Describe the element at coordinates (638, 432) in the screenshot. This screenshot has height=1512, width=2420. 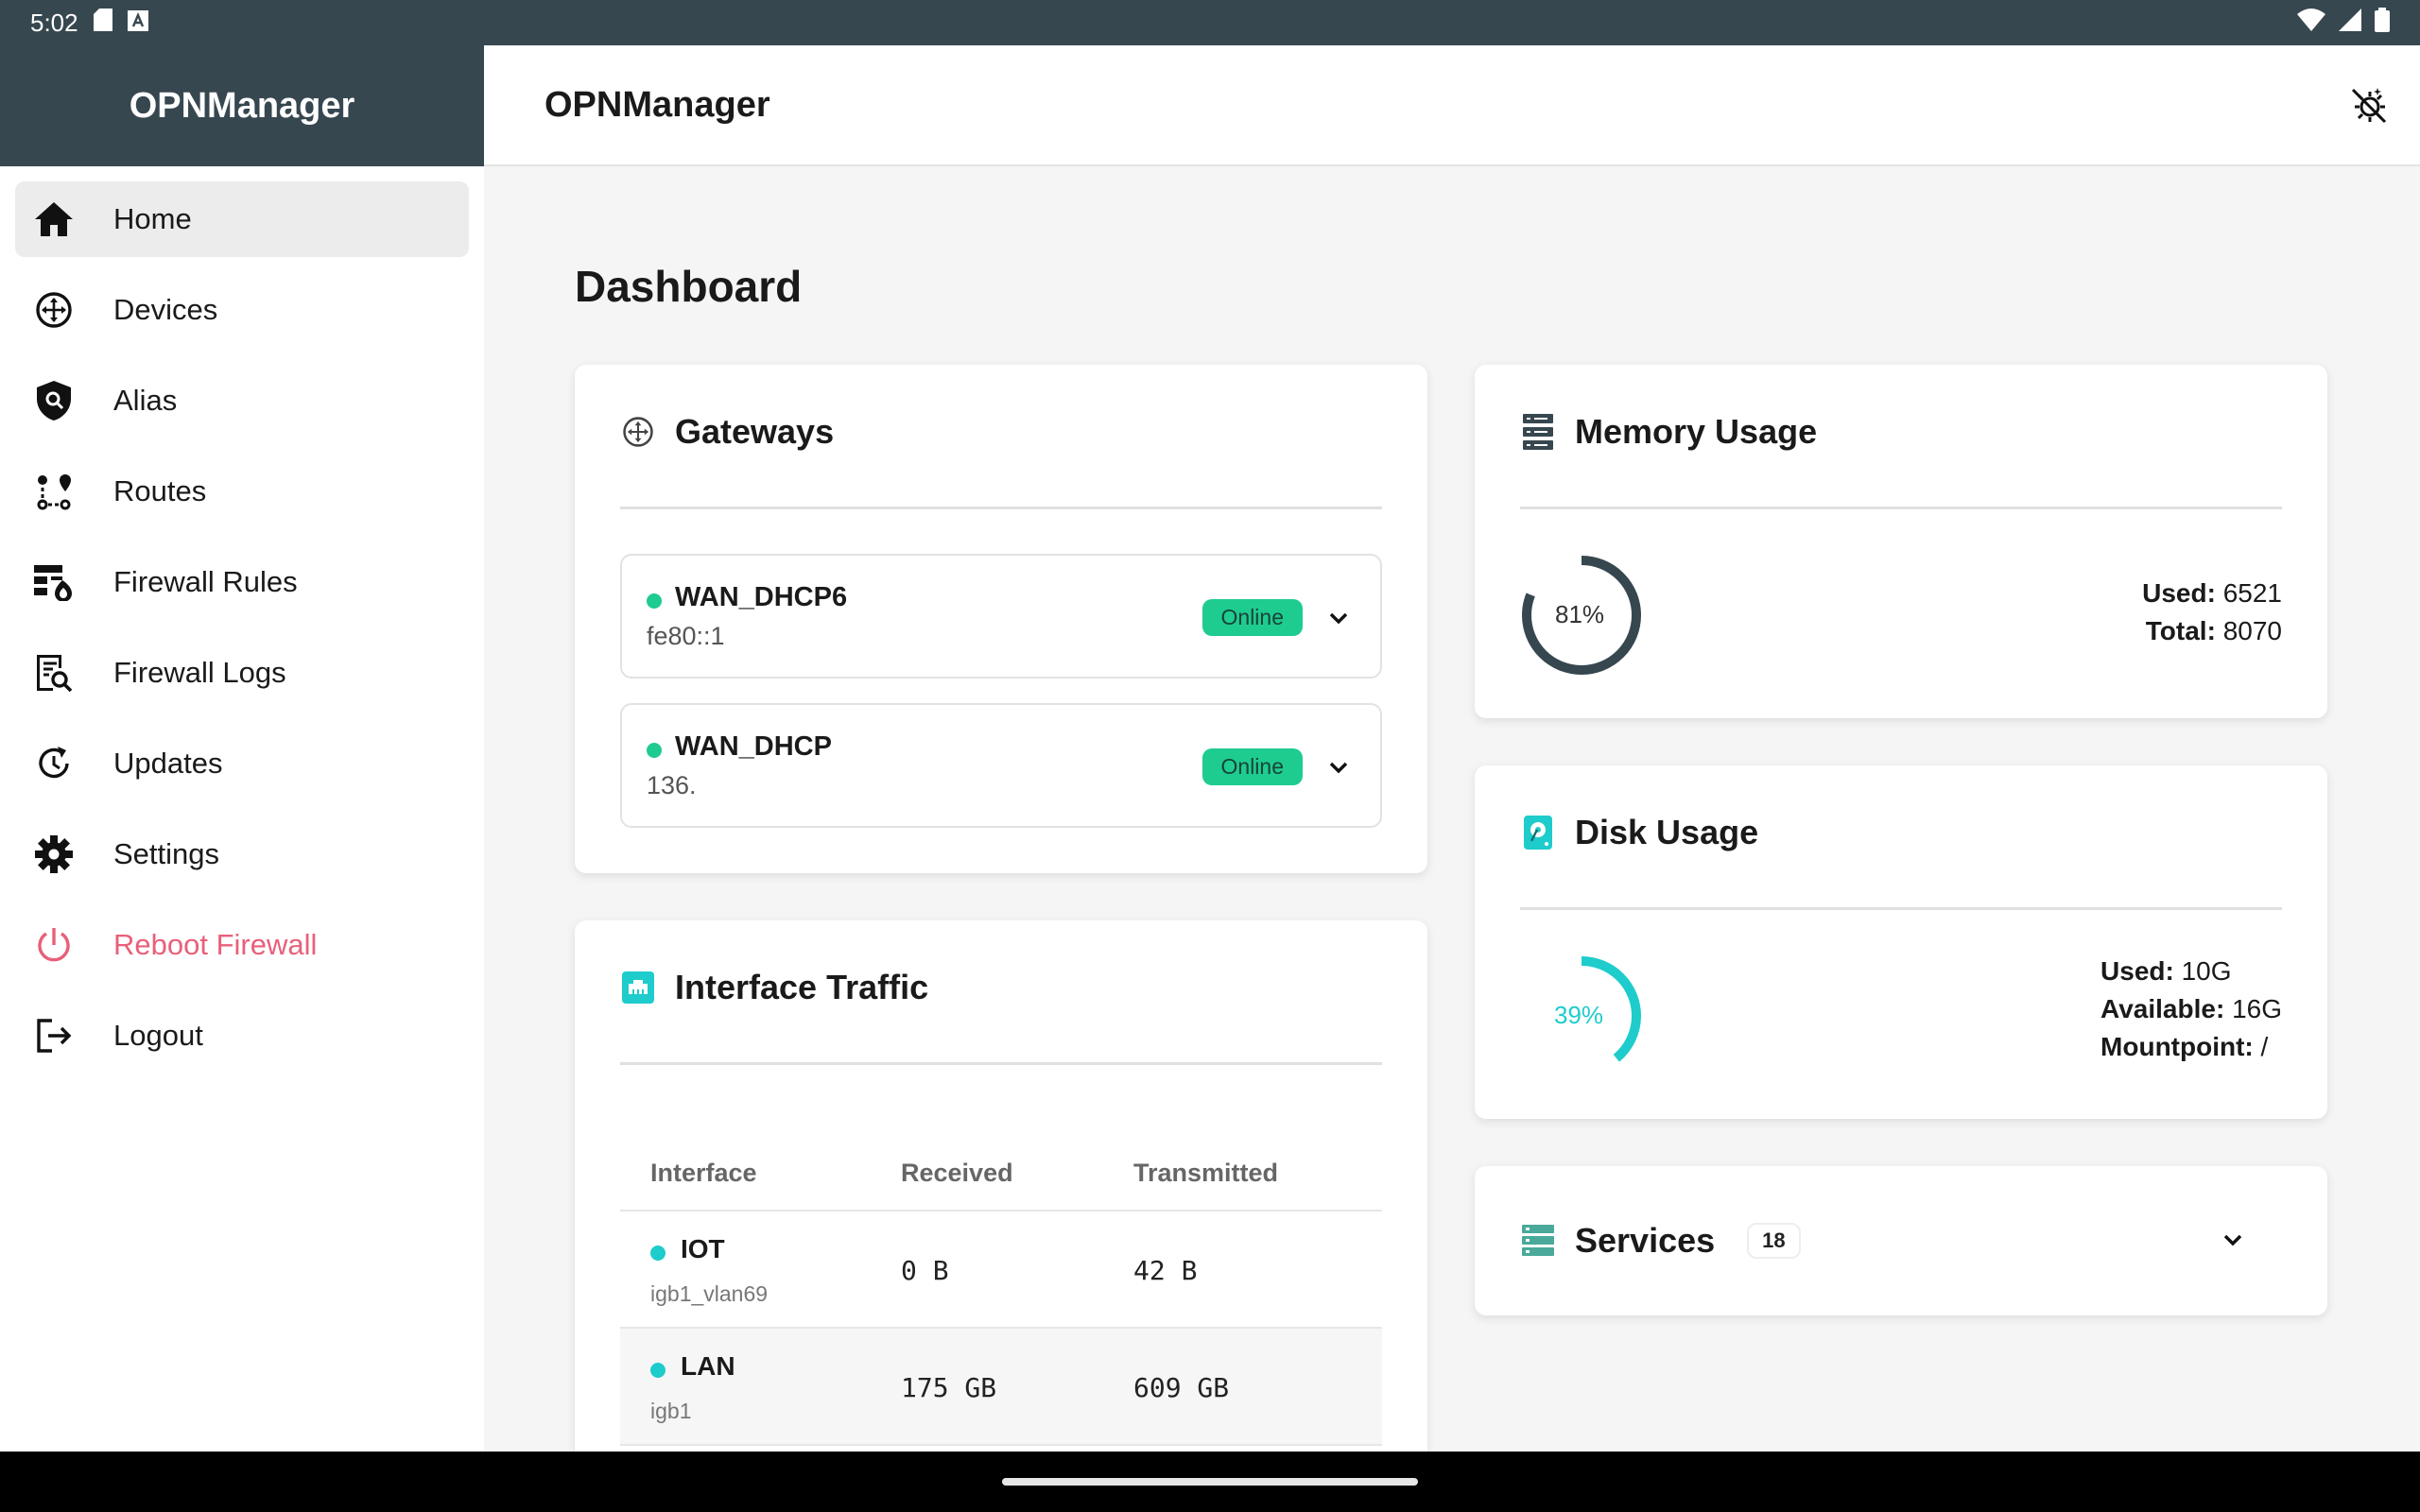
I see `hub-icon` at that location.